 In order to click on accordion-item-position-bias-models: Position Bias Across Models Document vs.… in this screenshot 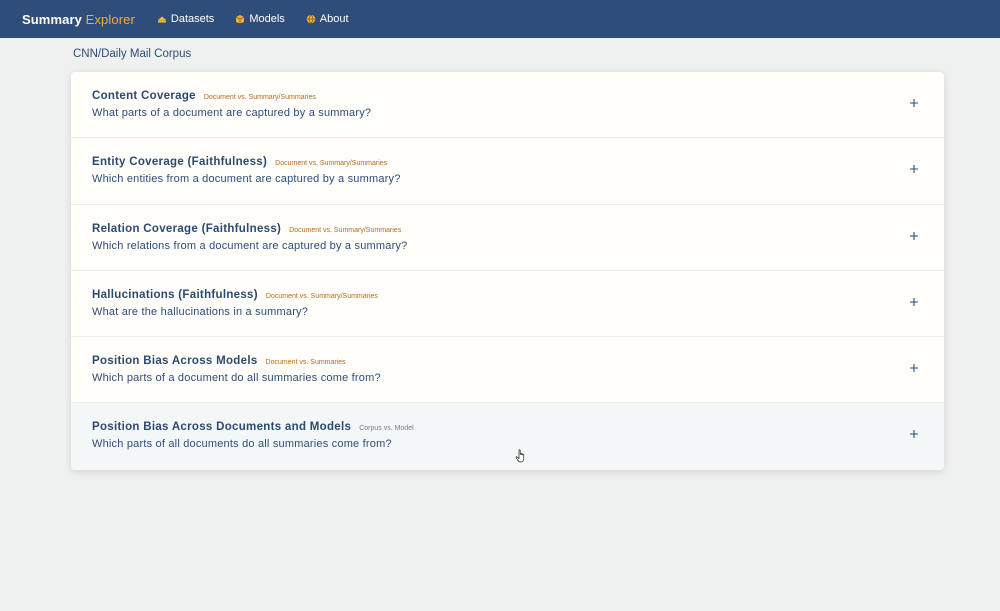, I will do `click(507, 370)`.